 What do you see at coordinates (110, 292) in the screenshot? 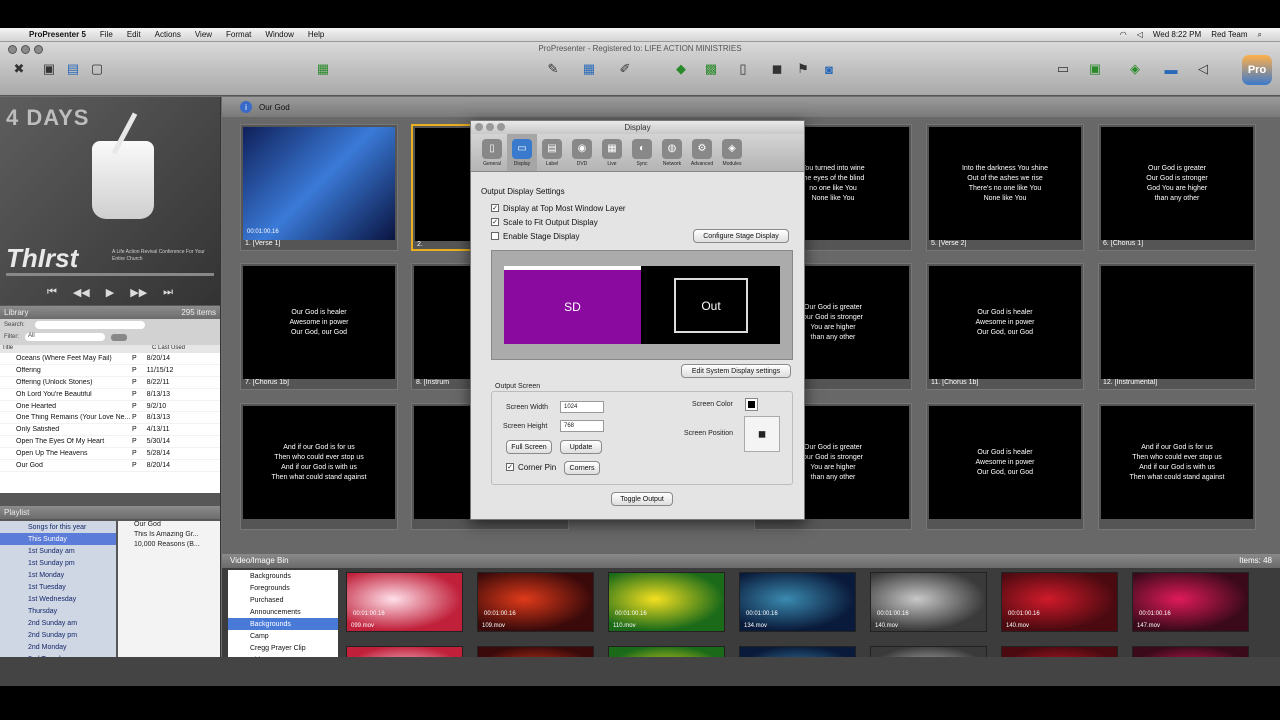
I see `play-icon: ▶` at bounding box center [110, 292].